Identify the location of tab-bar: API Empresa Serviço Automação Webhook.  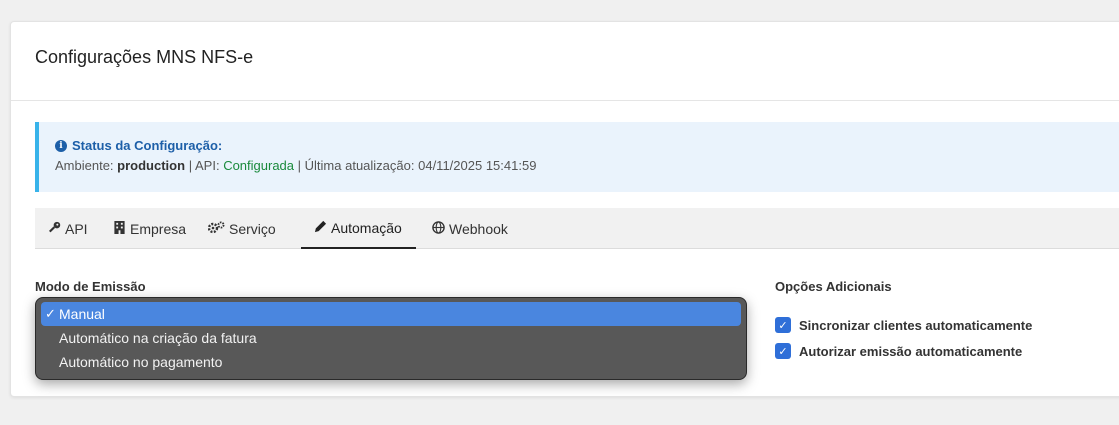
(577, 228).